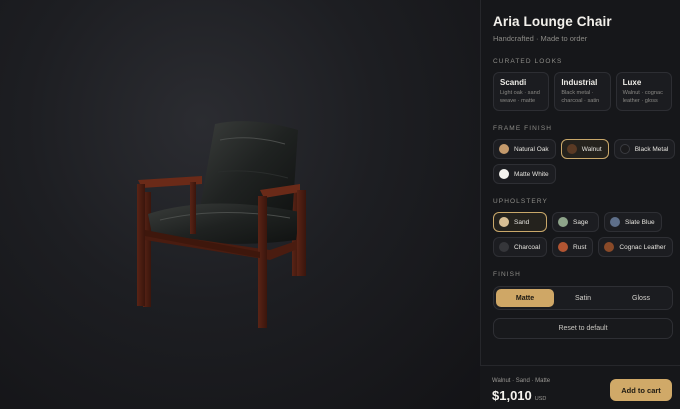  I want to click on frame-finish-heading: FRAME FINISH, so click(523, 128).